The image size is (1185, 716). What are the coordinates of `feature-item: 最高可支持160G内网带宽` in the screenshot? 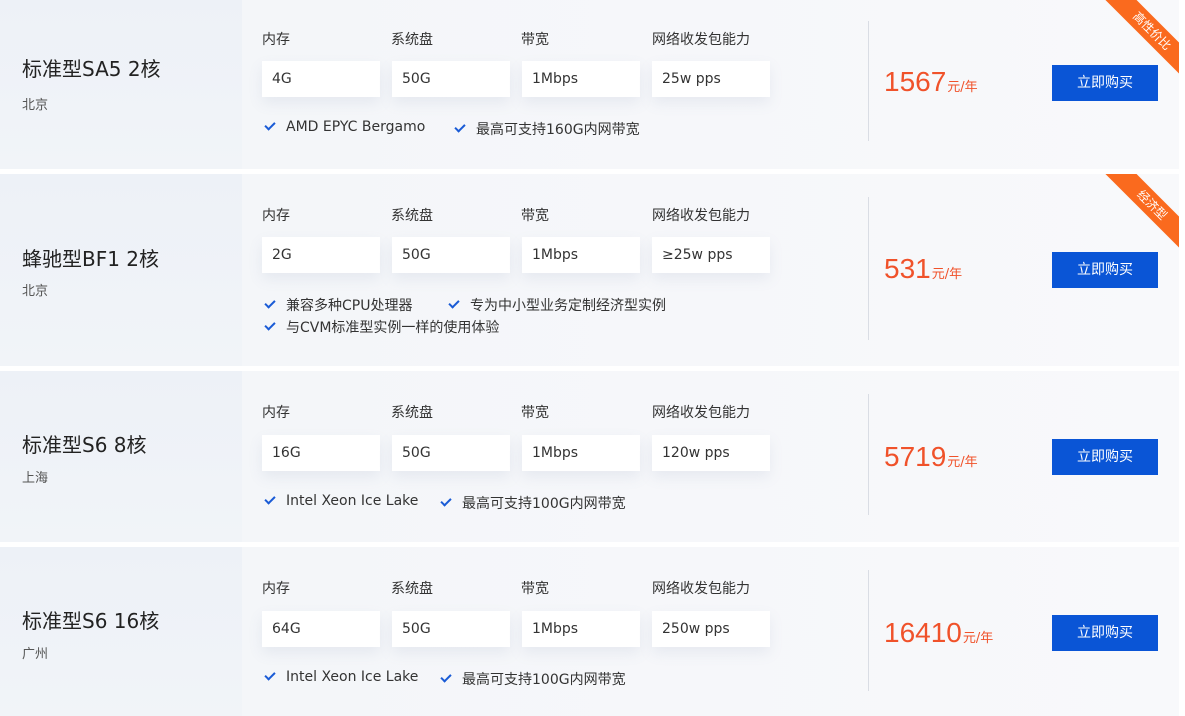 It's located at (547, 129).